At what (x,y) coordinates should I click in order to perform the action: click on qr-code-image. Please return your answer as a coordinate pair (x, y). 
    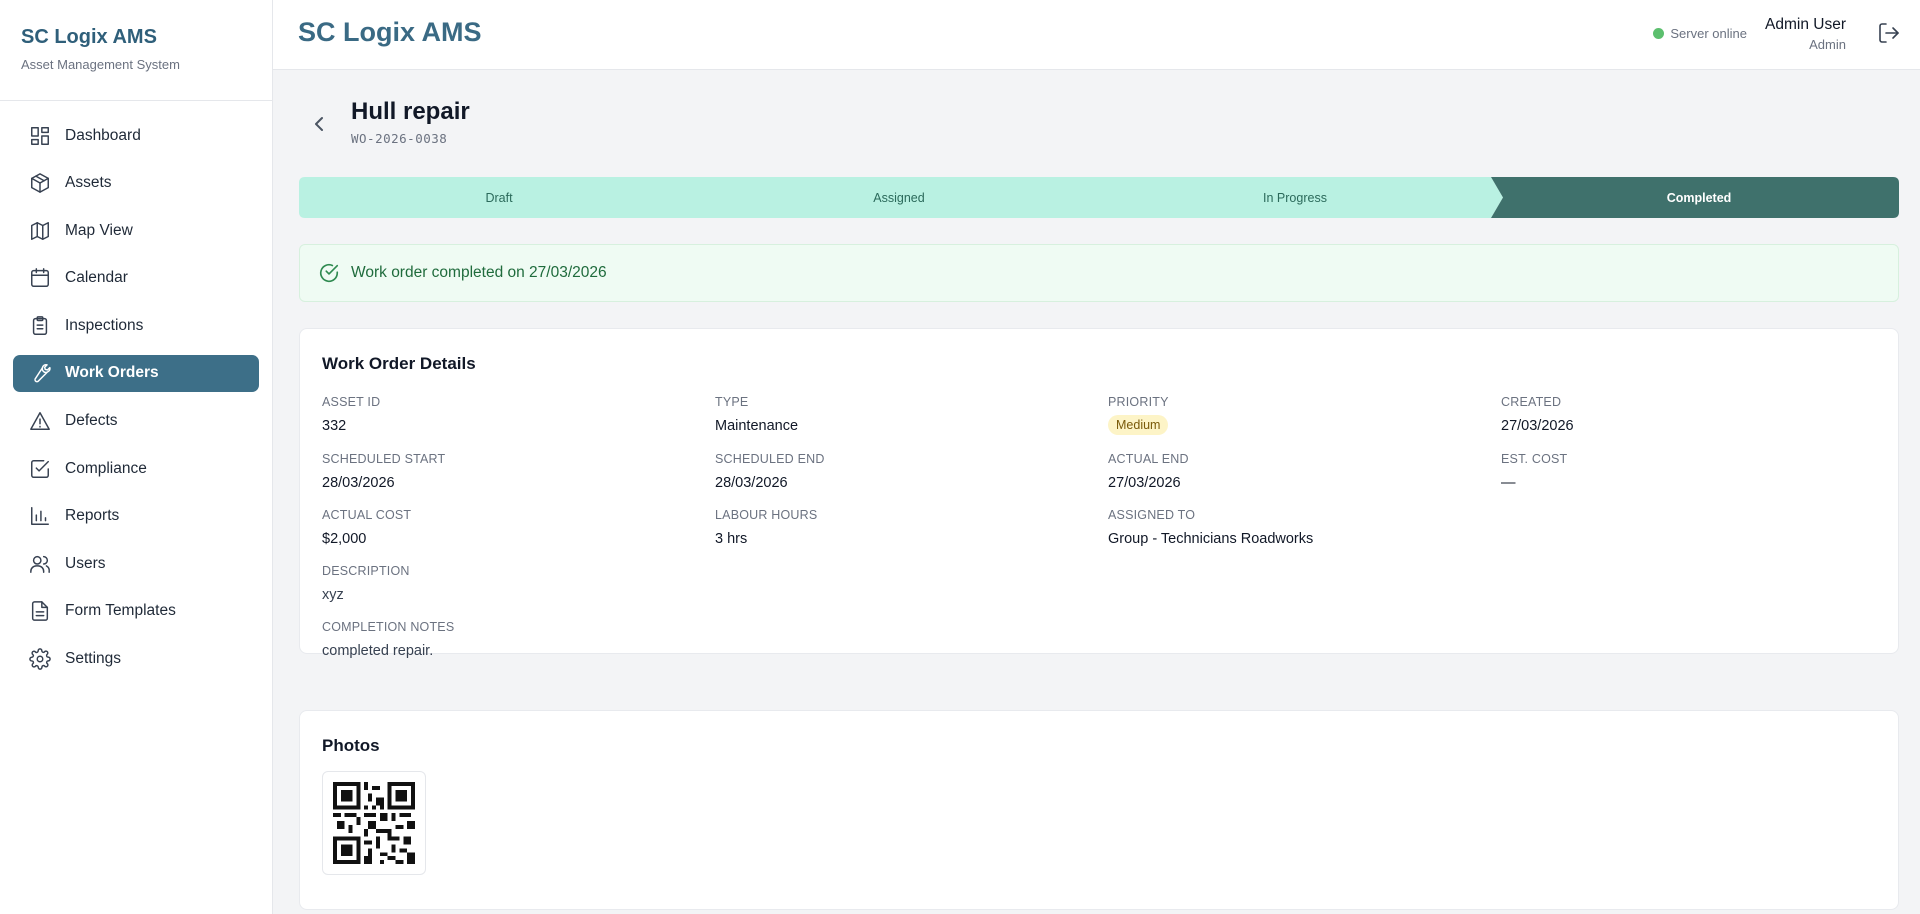
    Looking at the image, I should click on (374, 823).